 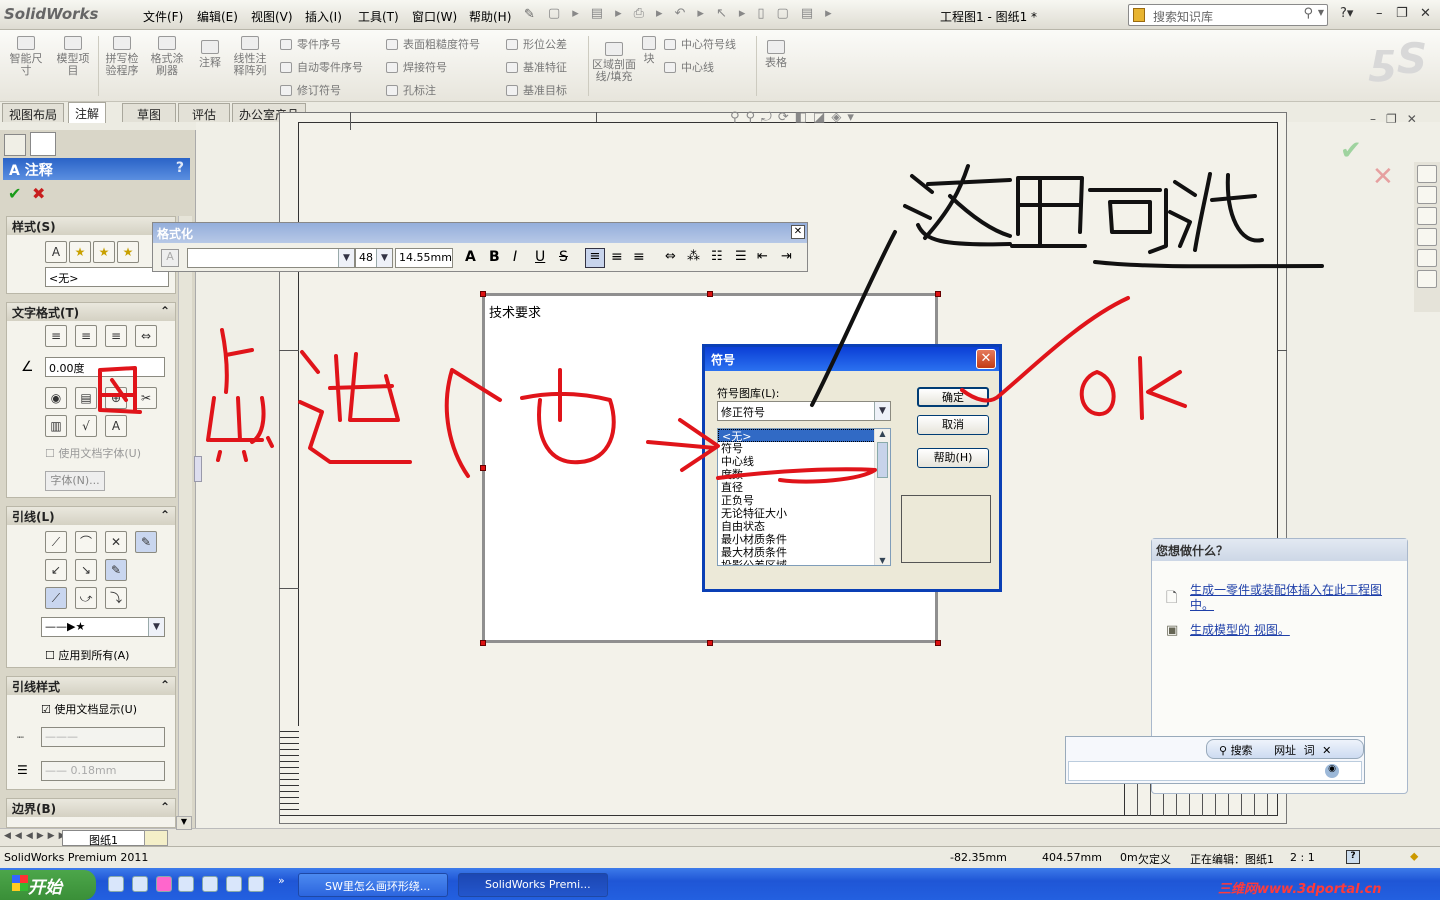 What do you see at coordinates (1402, 13) in the screenshot?
I see `restore-icon: ❐` at bounding box center [1402, 13].